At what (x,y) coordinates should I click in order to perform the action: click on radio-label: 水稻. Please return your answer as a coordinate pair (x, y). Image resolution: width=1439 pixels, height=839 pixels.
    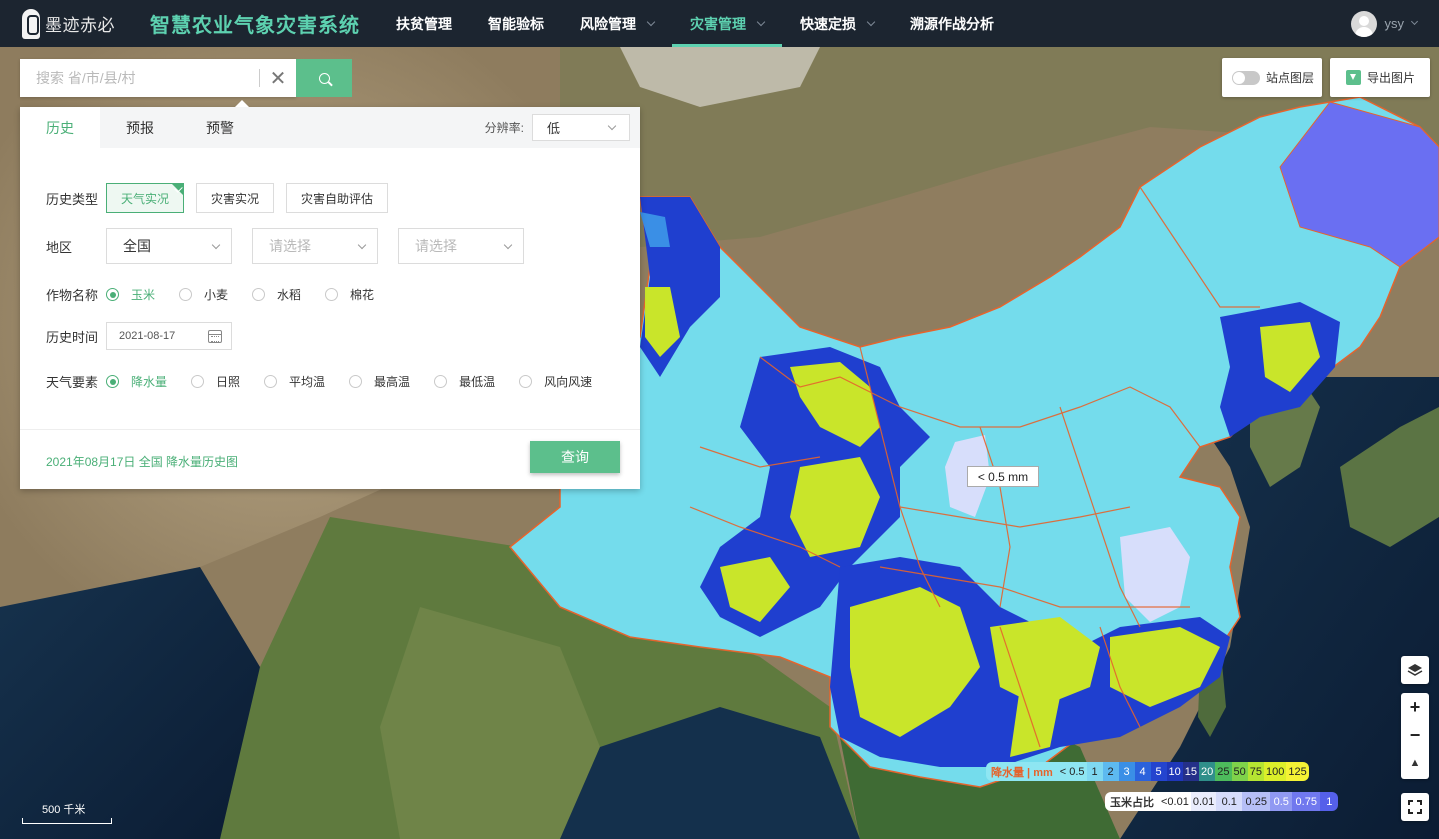
    Looking at the image, I should click on (289, 295).